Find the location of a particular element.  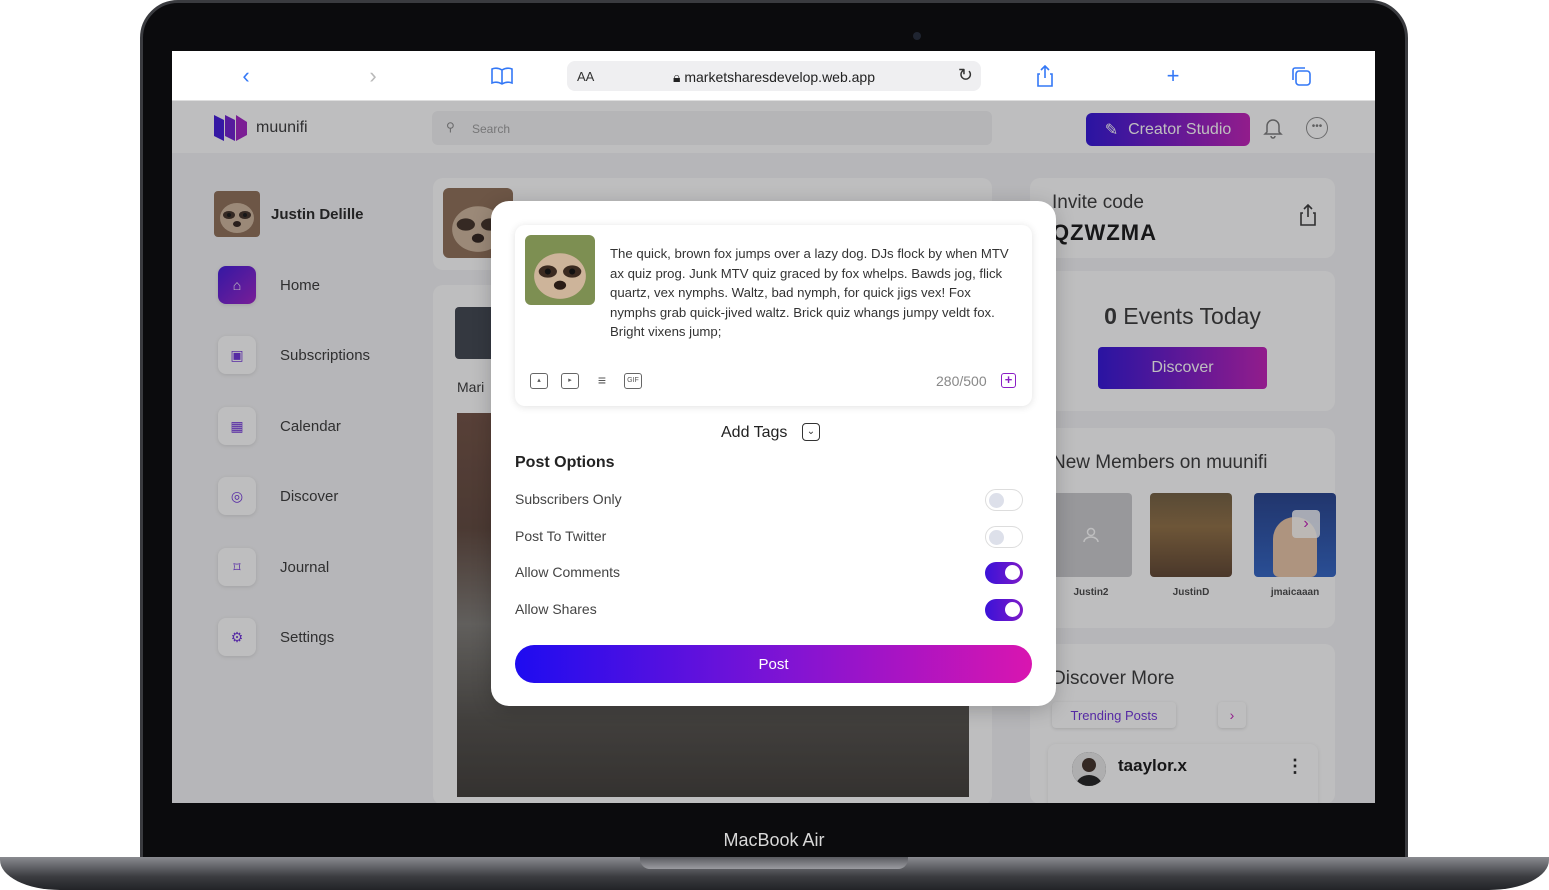

back-icon: ‹ is located at coordinates (246, 76).